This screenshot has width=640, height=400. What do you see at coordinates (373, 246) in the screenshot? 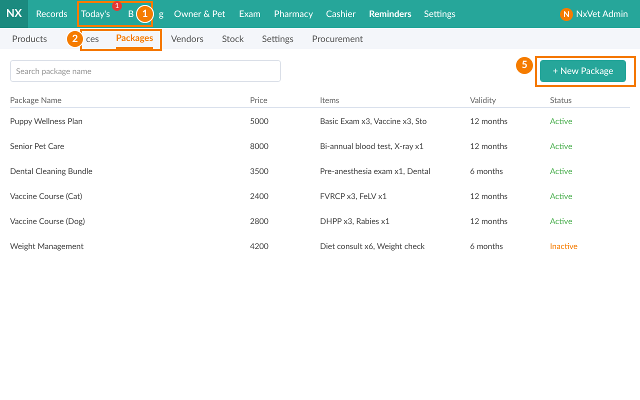
I see `table-cell-text: Diet consult x6, Weight check` at bounding box center [373, 246].